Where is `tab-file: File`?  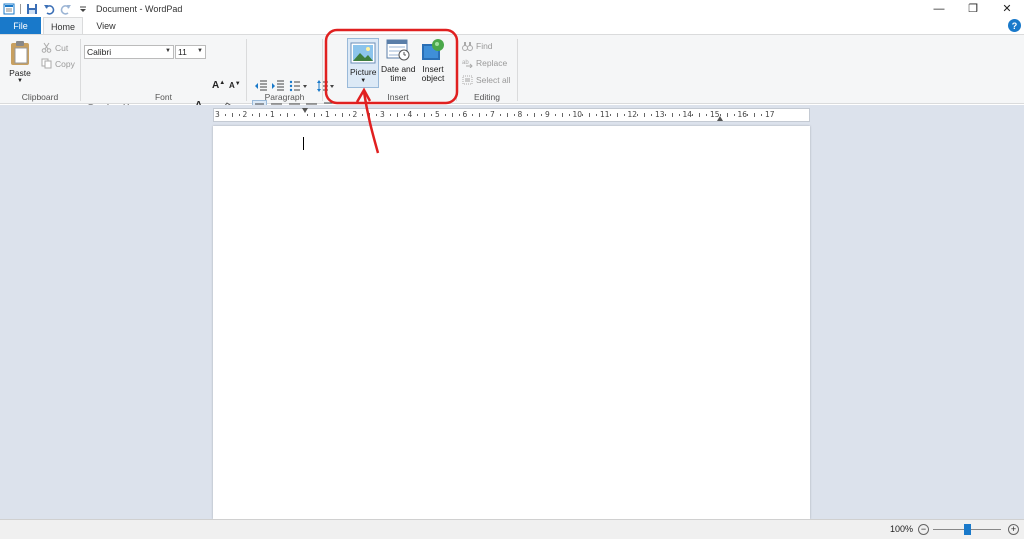 tab-file: File is located at coordinates (20, 26).